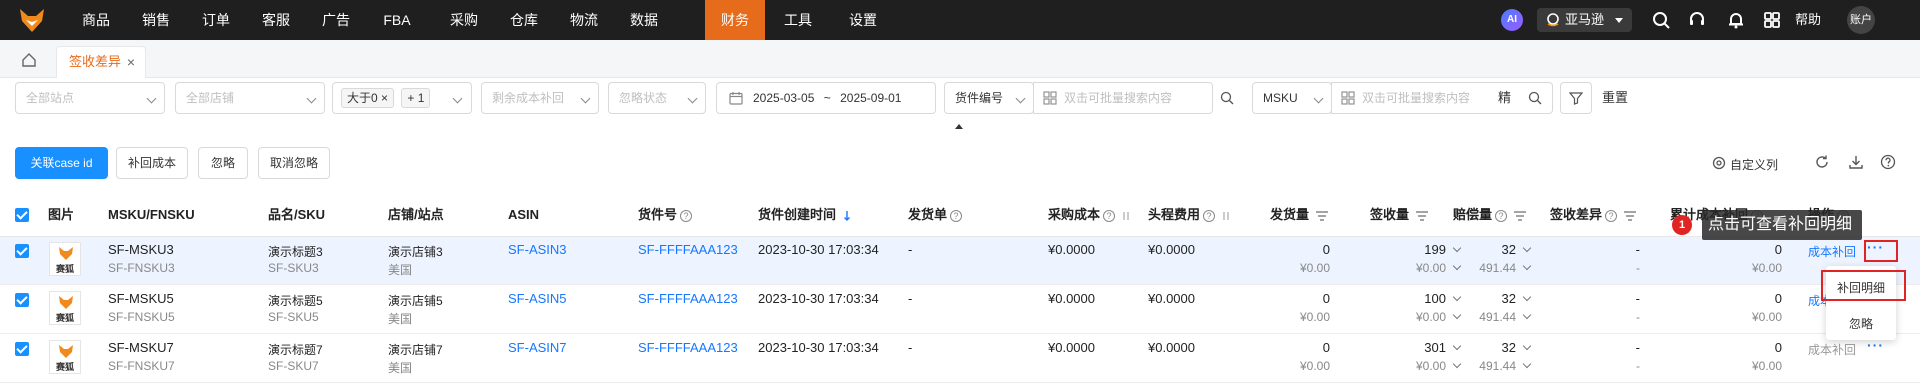 The width and height of the screenshot is (1920, 389). What do you see at coordinates (22, 215) in the screenshot?
I see `select-all-checkbox` at bounding box center [22, 215].